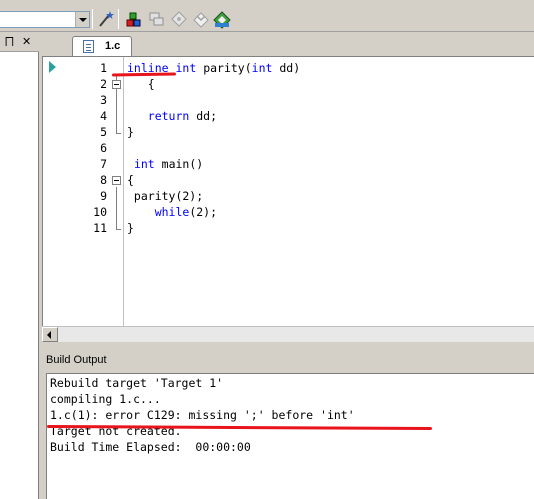  What do you see at coordinates (88, 46) in the screenshot?
I see `document-icon` at bounding box center [88, 46].